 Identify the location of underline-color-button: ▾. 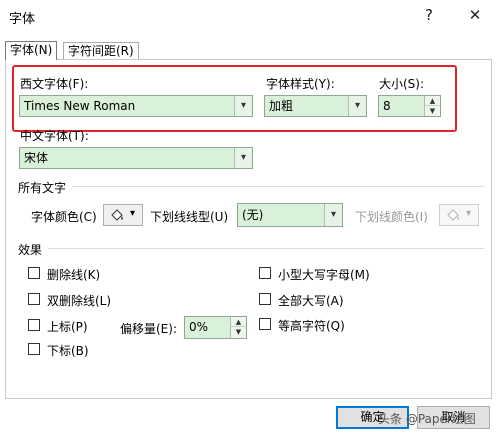
(459, 215).